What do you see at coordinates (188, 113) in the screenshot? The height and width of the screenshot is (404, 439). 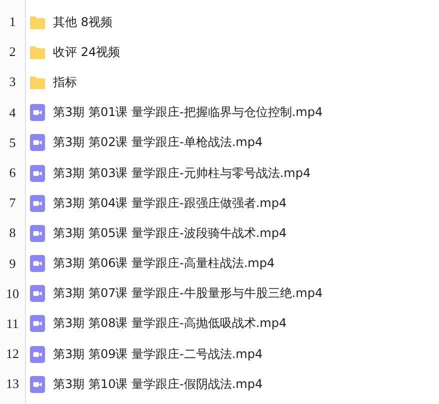 I see `file-name: 第3期 第01课 量学跟庄-把握临界与仓位控制.mp4` at bounding box center [188, 113].